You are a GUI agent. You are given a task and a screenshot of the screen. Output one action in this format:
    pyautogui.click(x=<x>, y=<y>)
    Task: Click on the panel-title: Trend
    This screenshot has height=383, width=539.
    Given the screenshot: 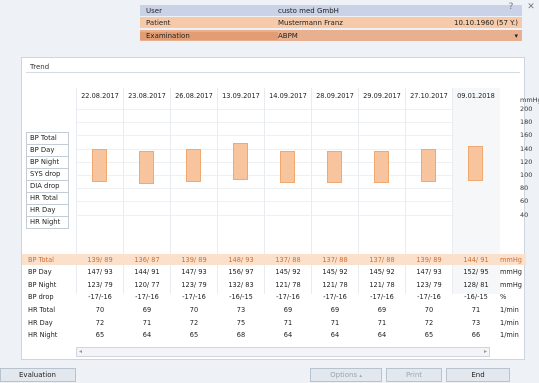 What is the action you would take?
    pyautogui.click(x=40, y=67)
    